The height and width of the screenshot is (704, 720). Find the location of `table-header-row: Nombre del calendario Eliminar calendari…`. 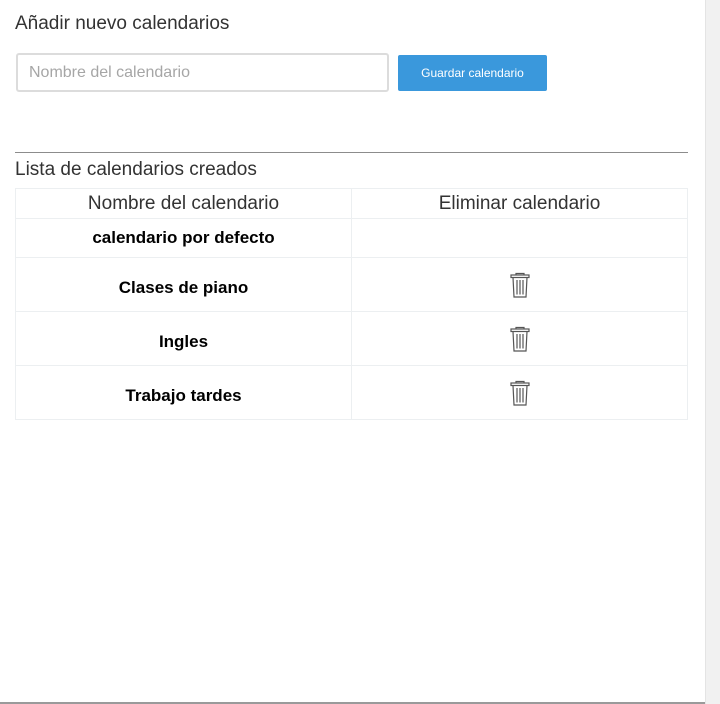

table-header-row: Nombre del calendario Eliminar calendari… is located at coordinates (351, 203).